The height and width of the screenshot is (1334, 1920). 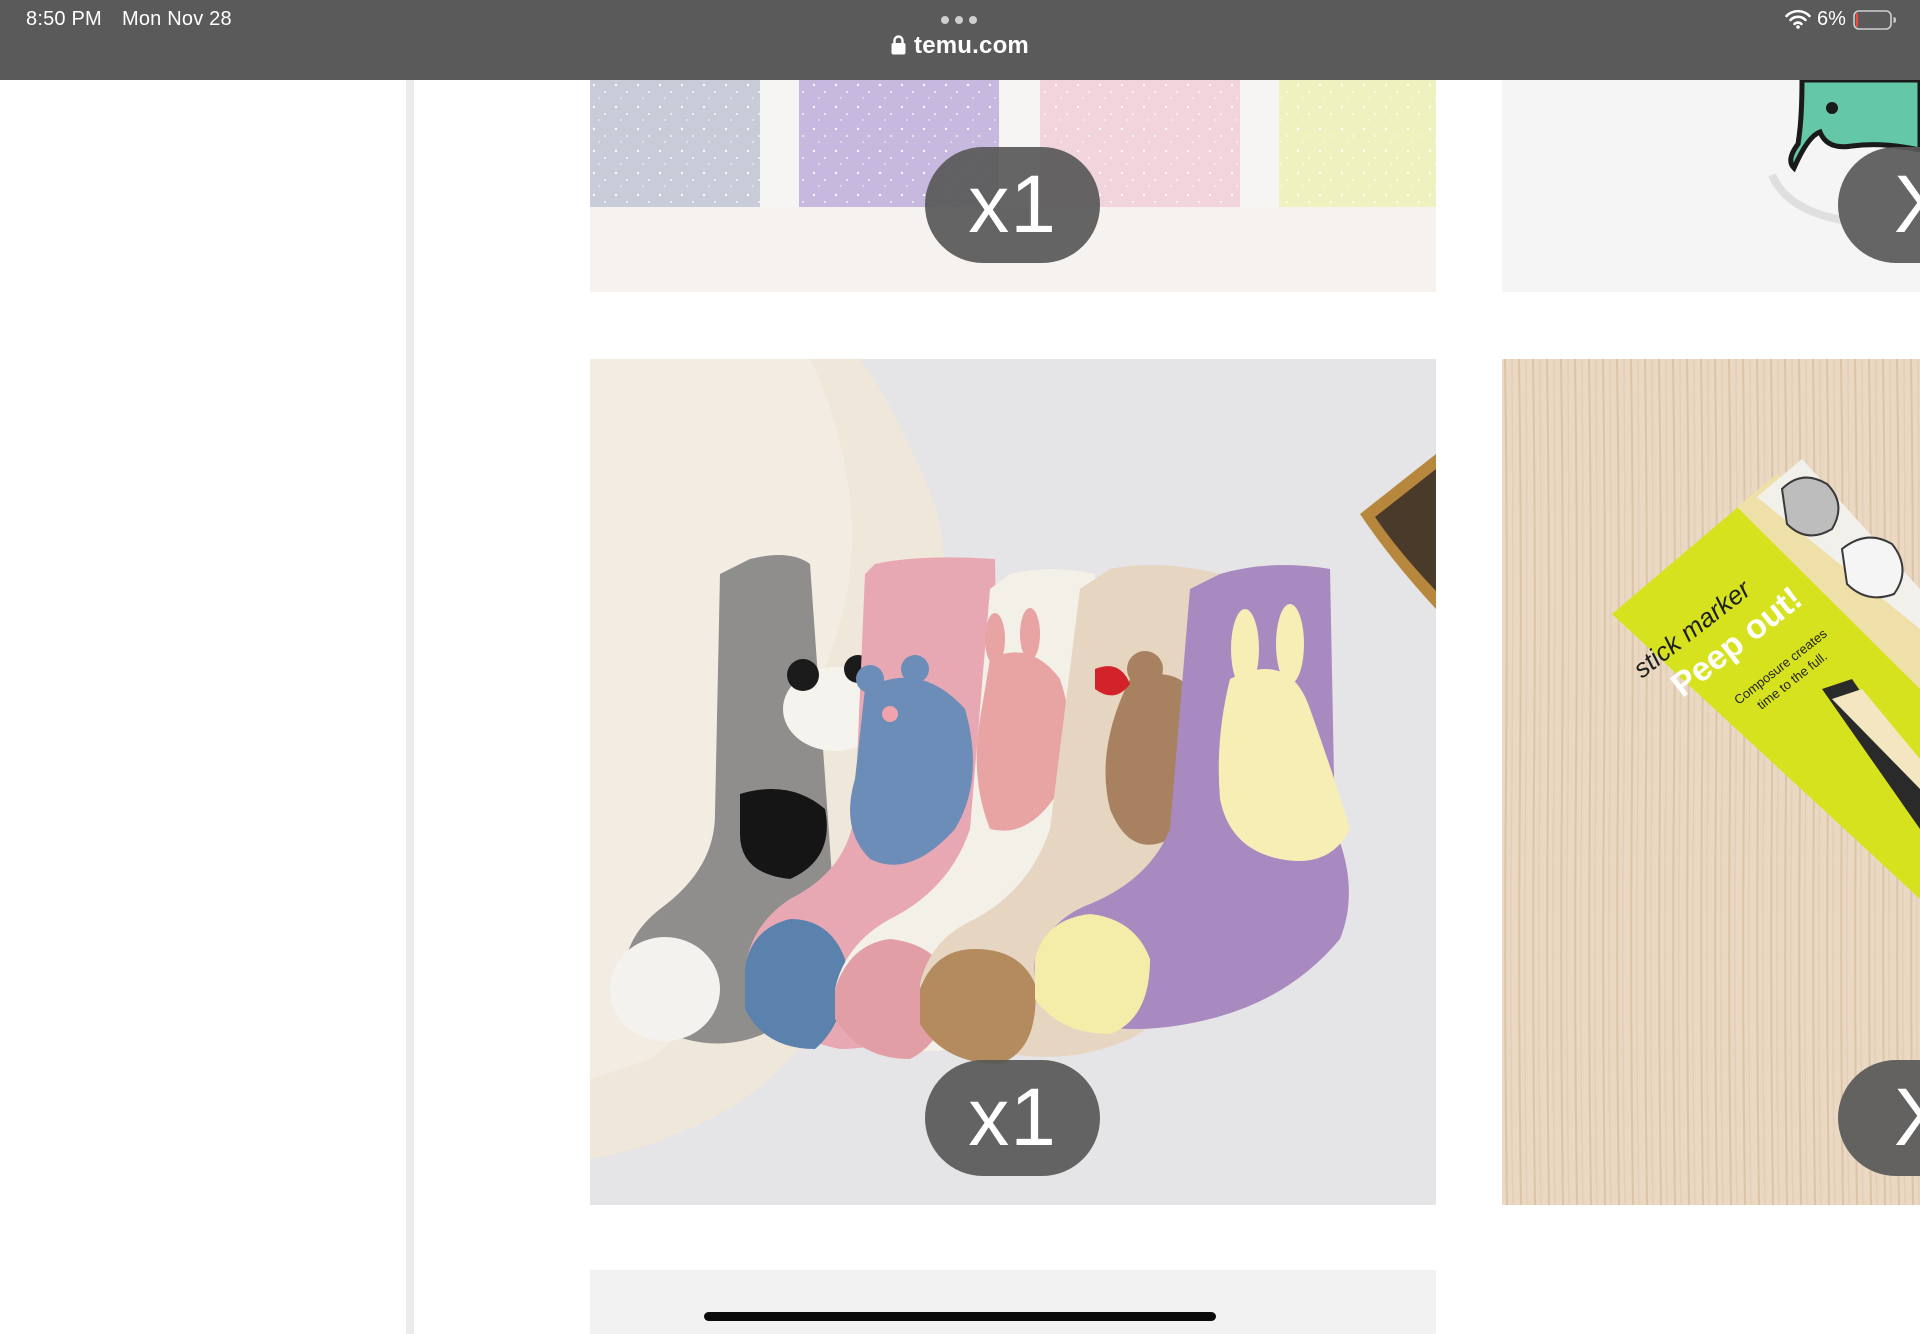 What do you see at coordinates (960, 1316) in the screenshot?
I see `home-indicator` at bounding box center [960, 1316].